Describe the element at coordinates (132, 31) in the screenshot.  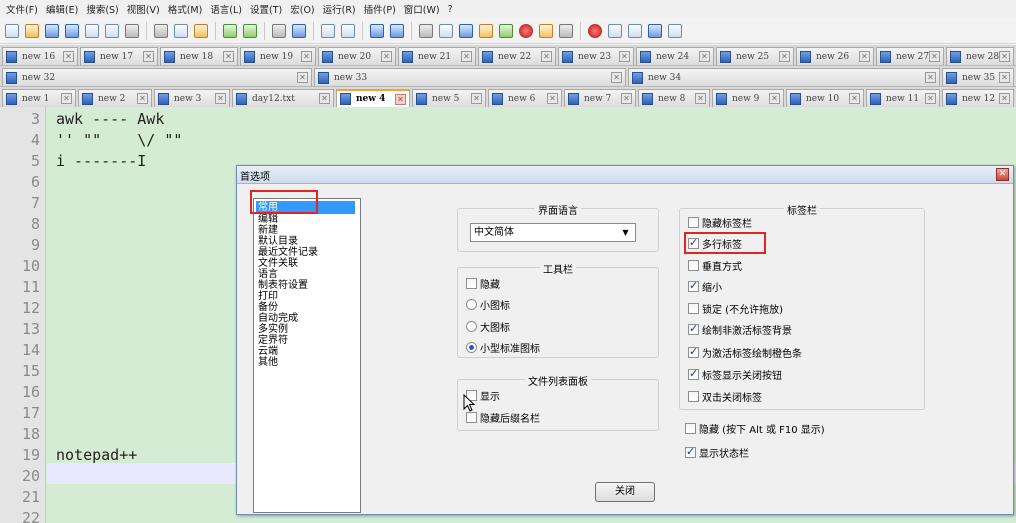
I see `print-icon` at that location.